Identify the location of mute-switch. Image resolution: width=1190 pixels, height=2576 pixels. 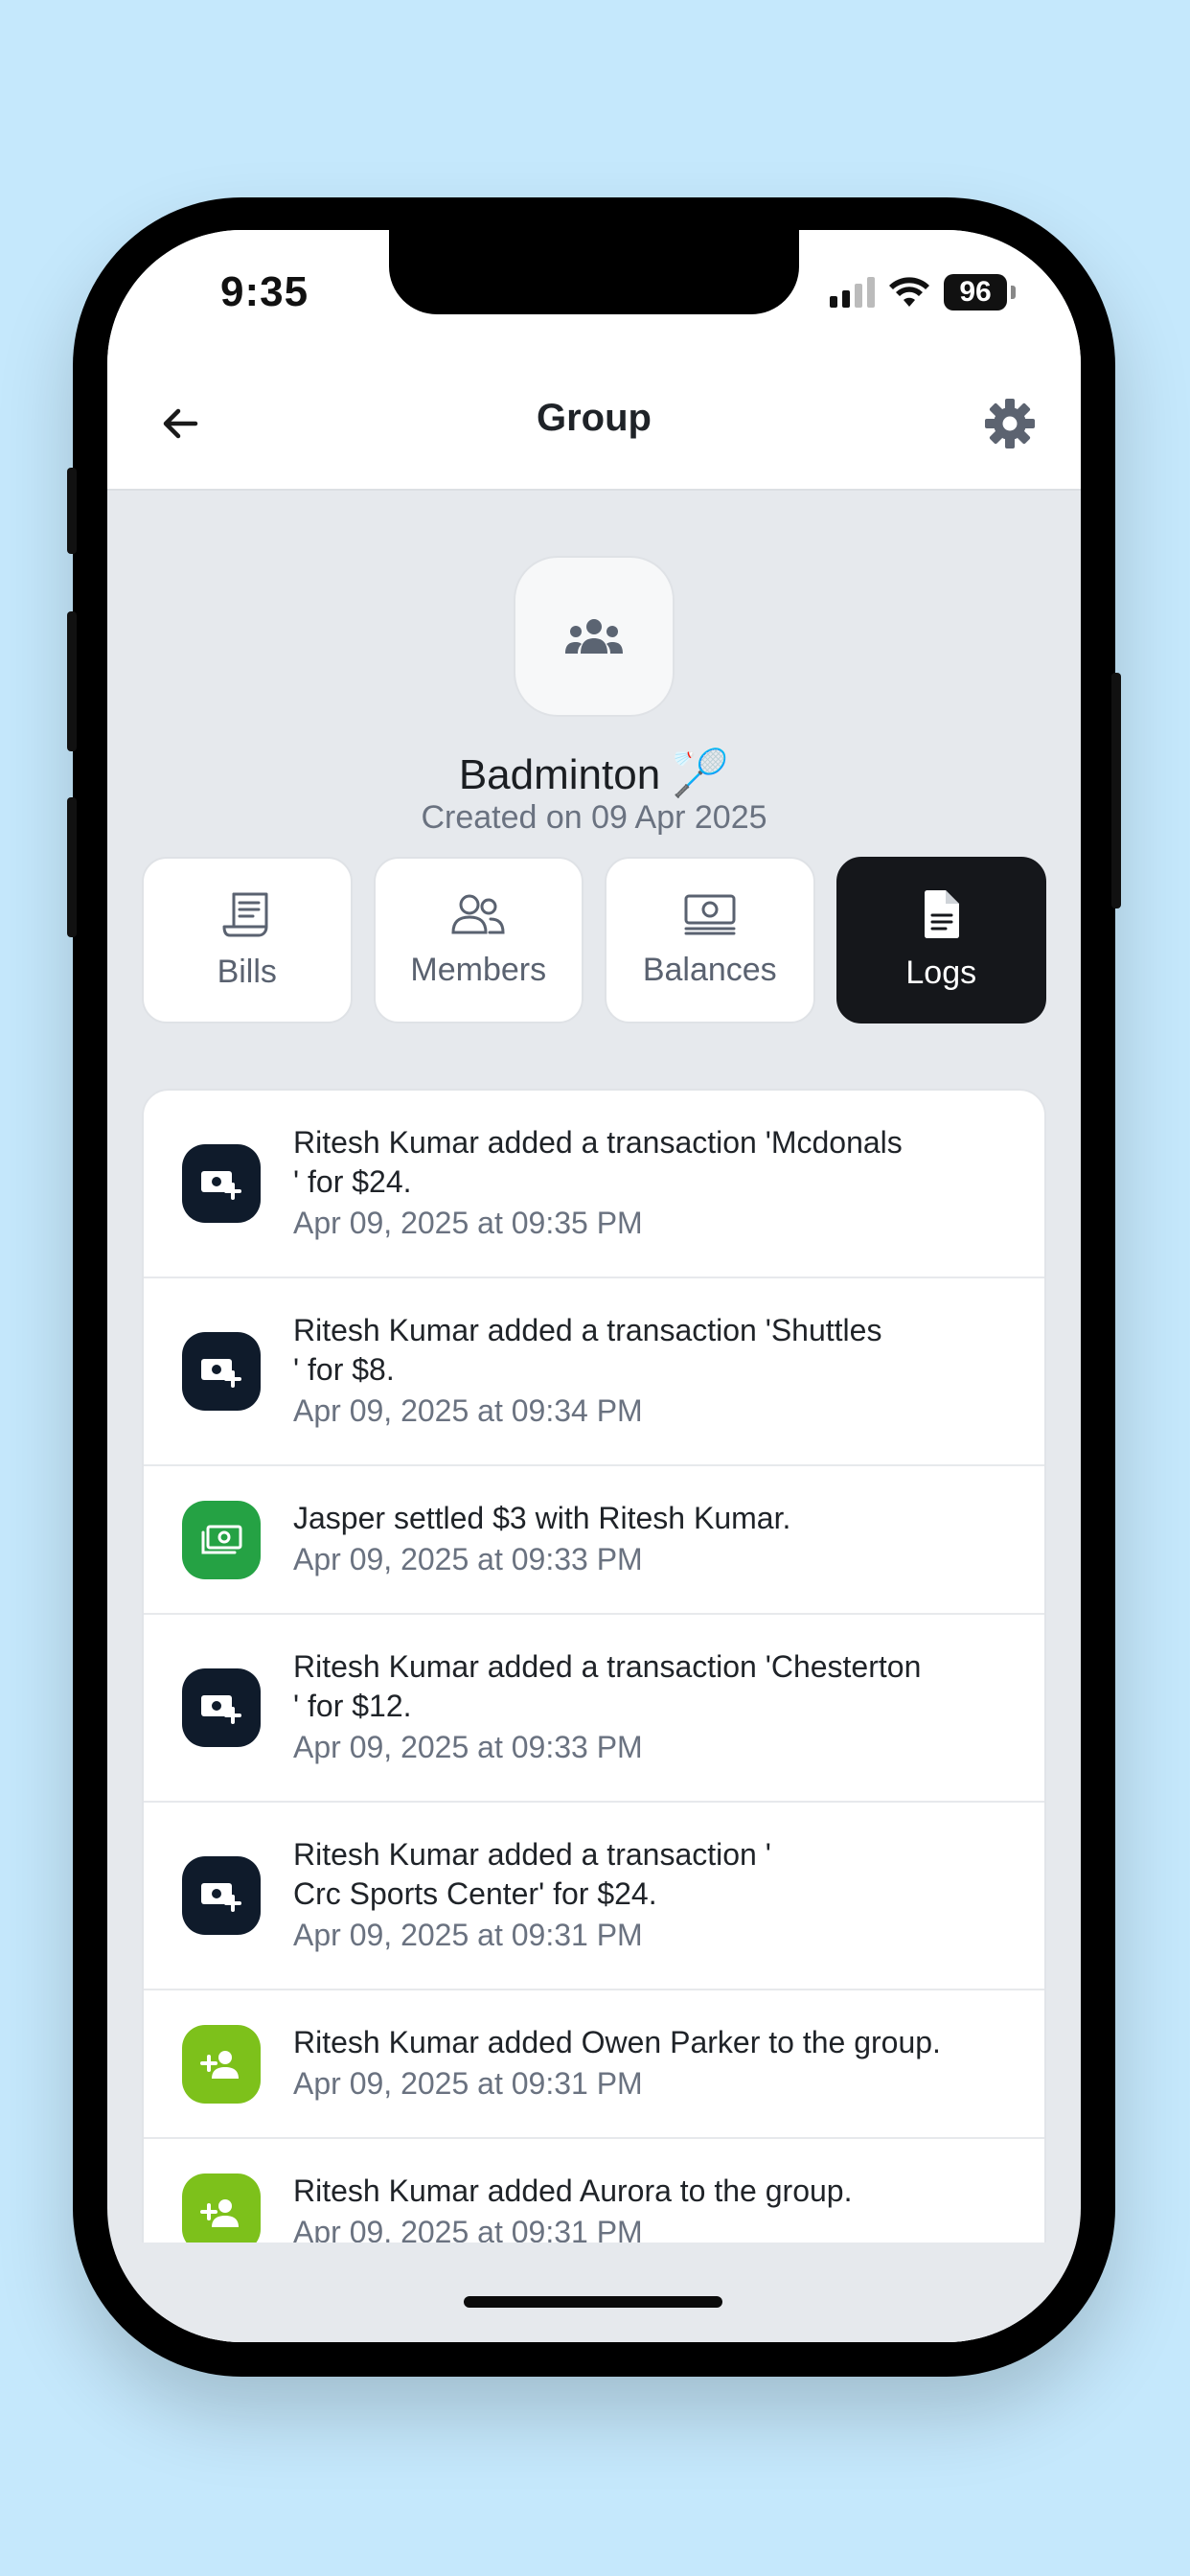
(72, 511).